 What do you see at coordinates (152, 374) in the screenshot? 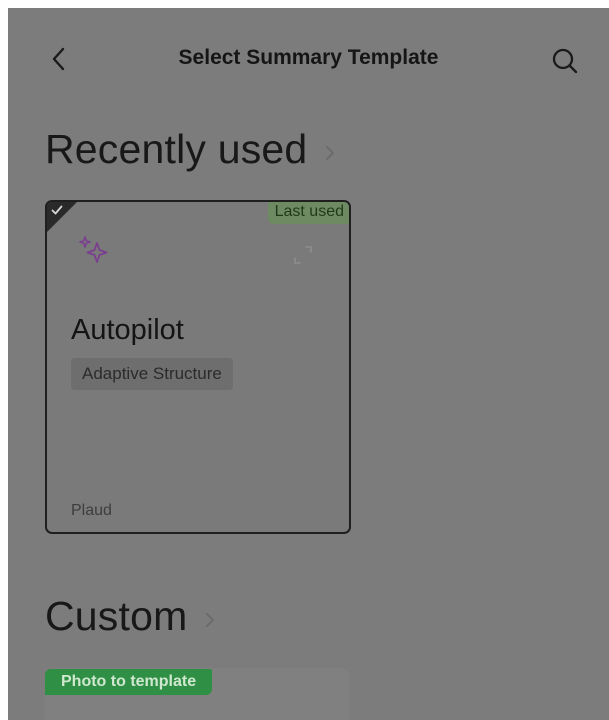
I see `card-tag: Adaptive Structure` at bounding box center [152, 374].